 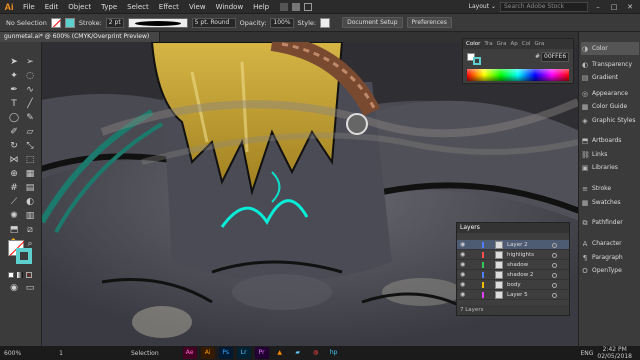 I want to click on menu-view: View, so click(x=197, y=7).